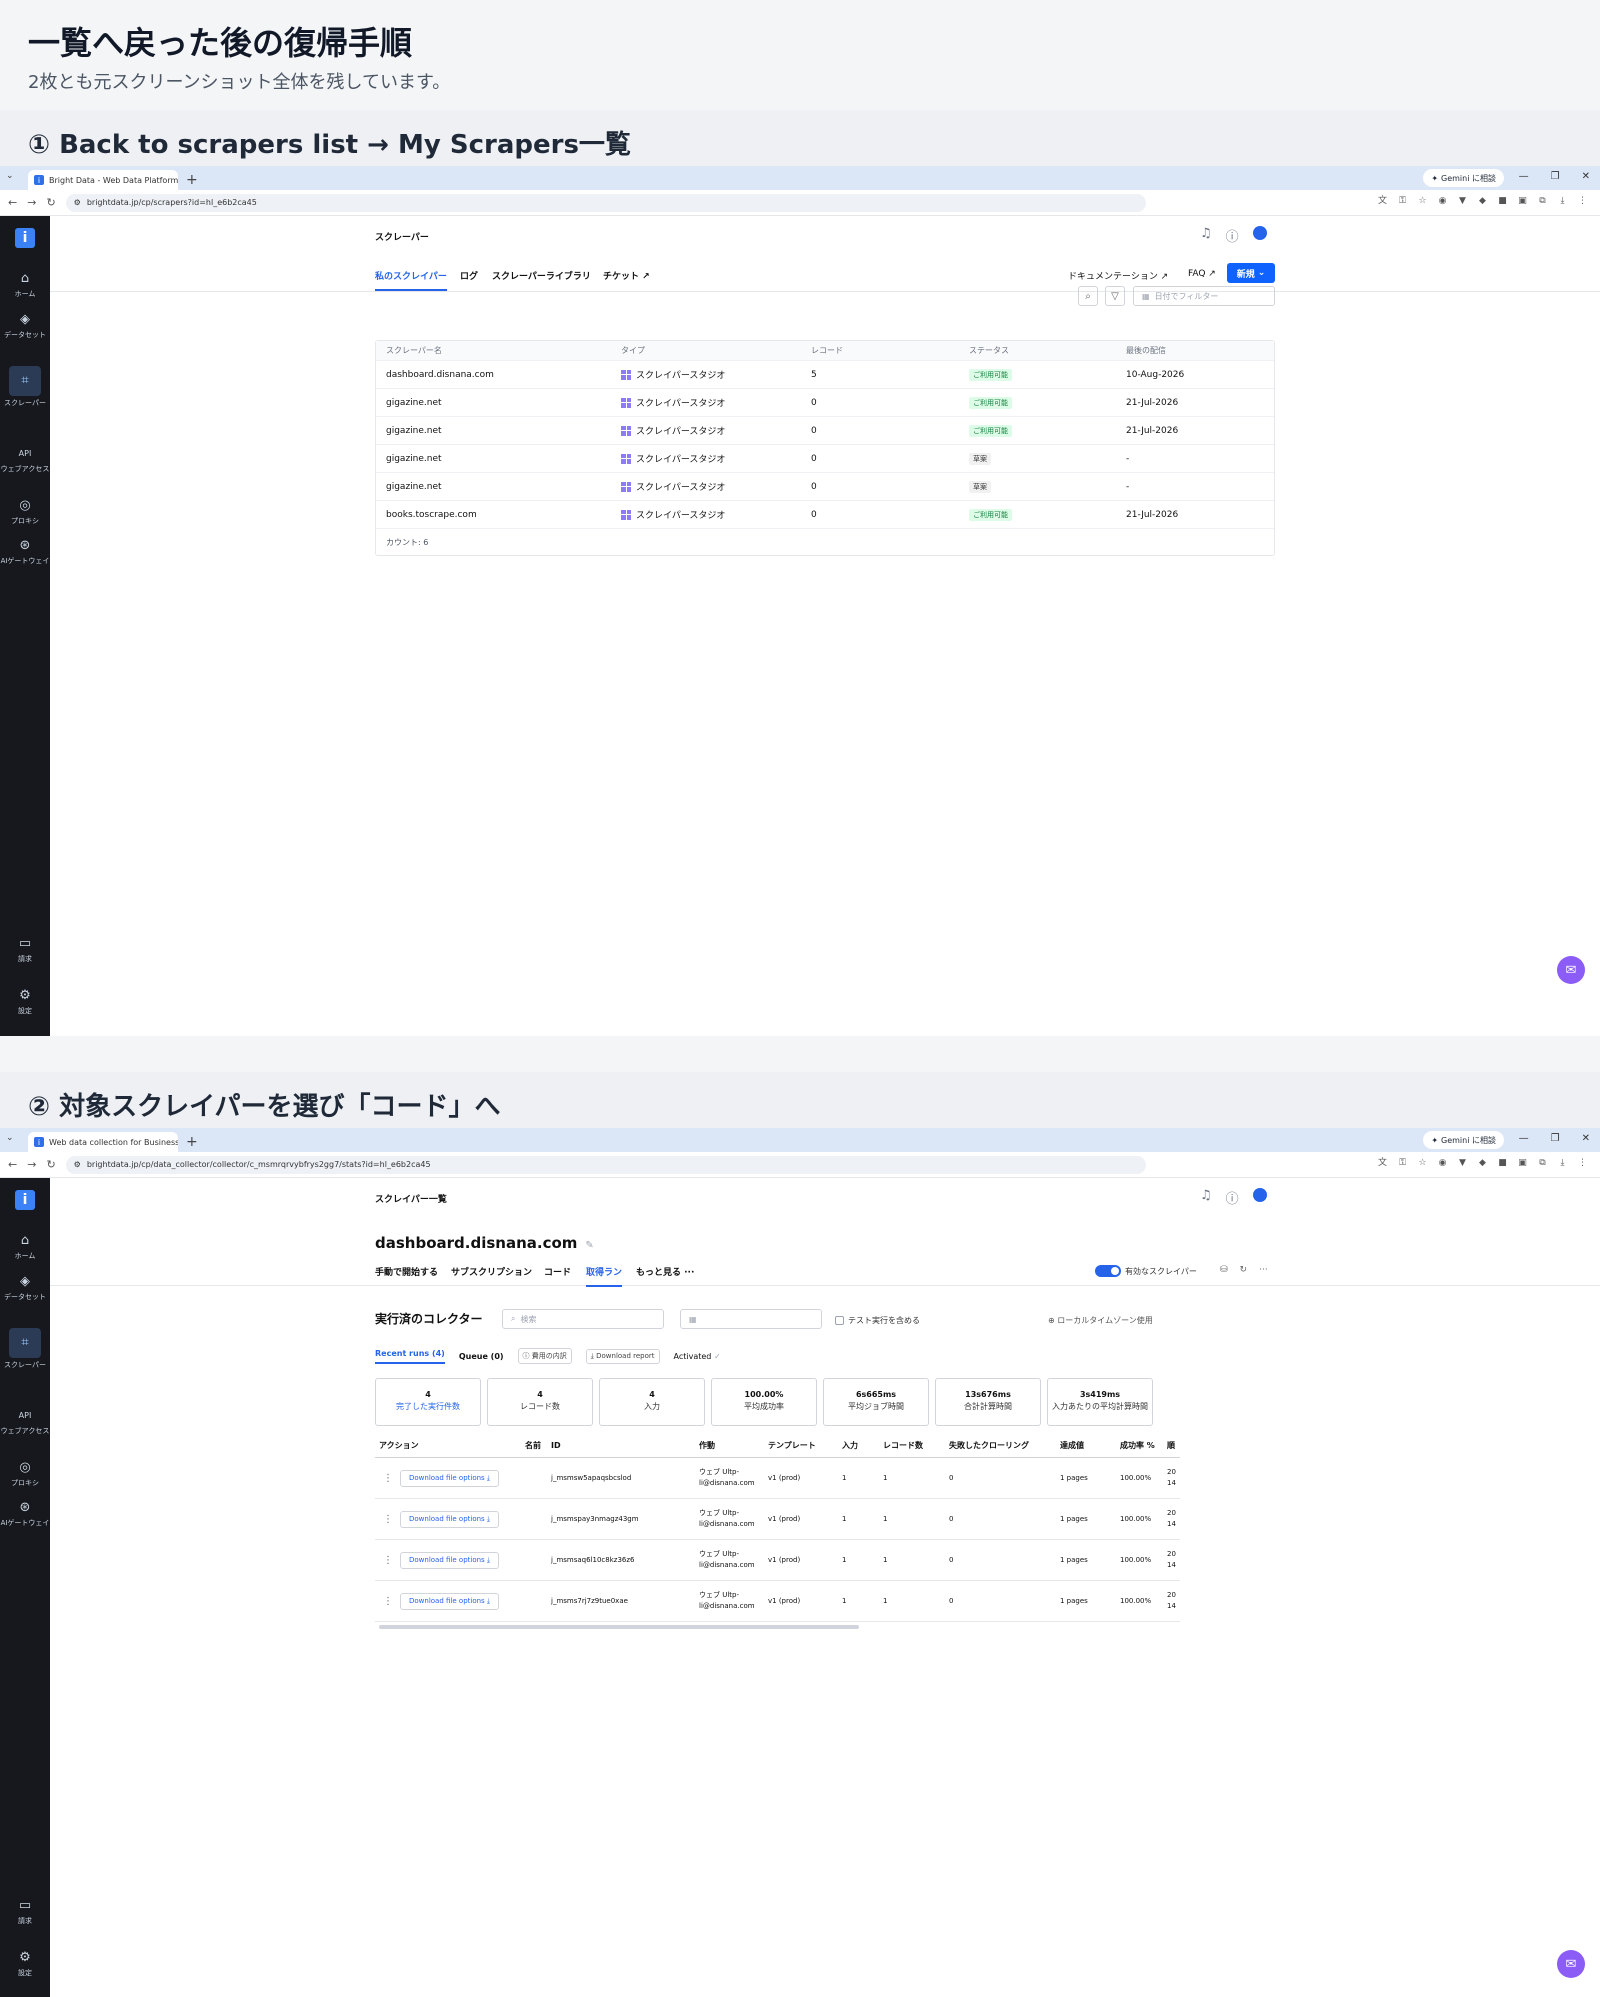 The image size is (1600, 1997). I want to click on star-icon: ☆, so click(1422, 1163).